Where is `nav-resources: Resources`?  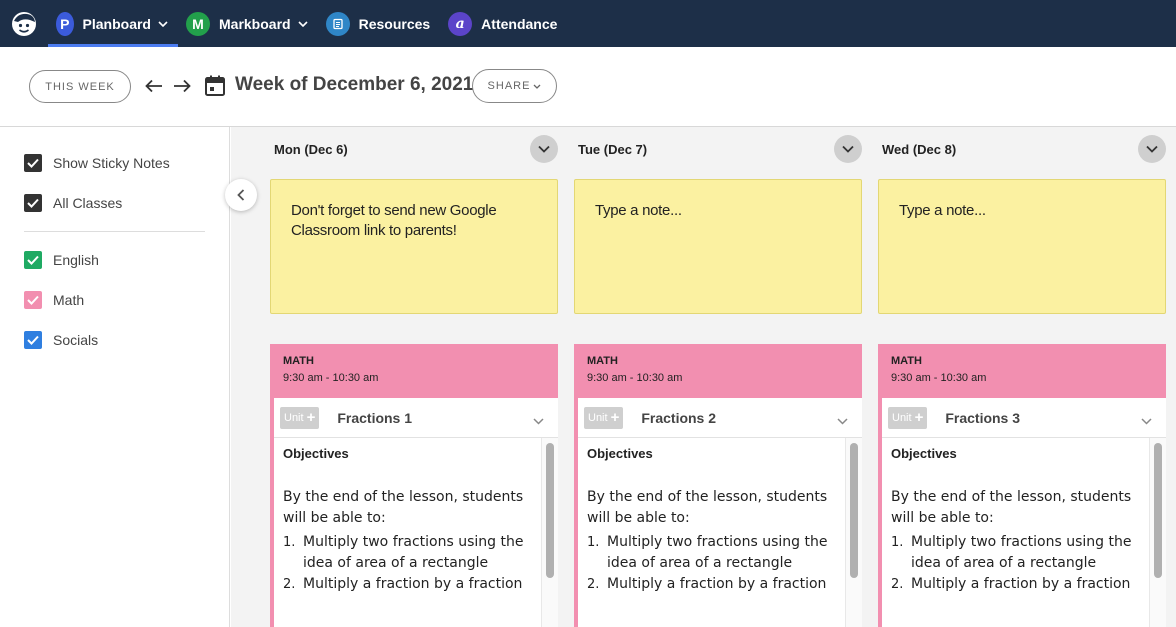 nav-resources: Resources is located at coordinates (379, 23).